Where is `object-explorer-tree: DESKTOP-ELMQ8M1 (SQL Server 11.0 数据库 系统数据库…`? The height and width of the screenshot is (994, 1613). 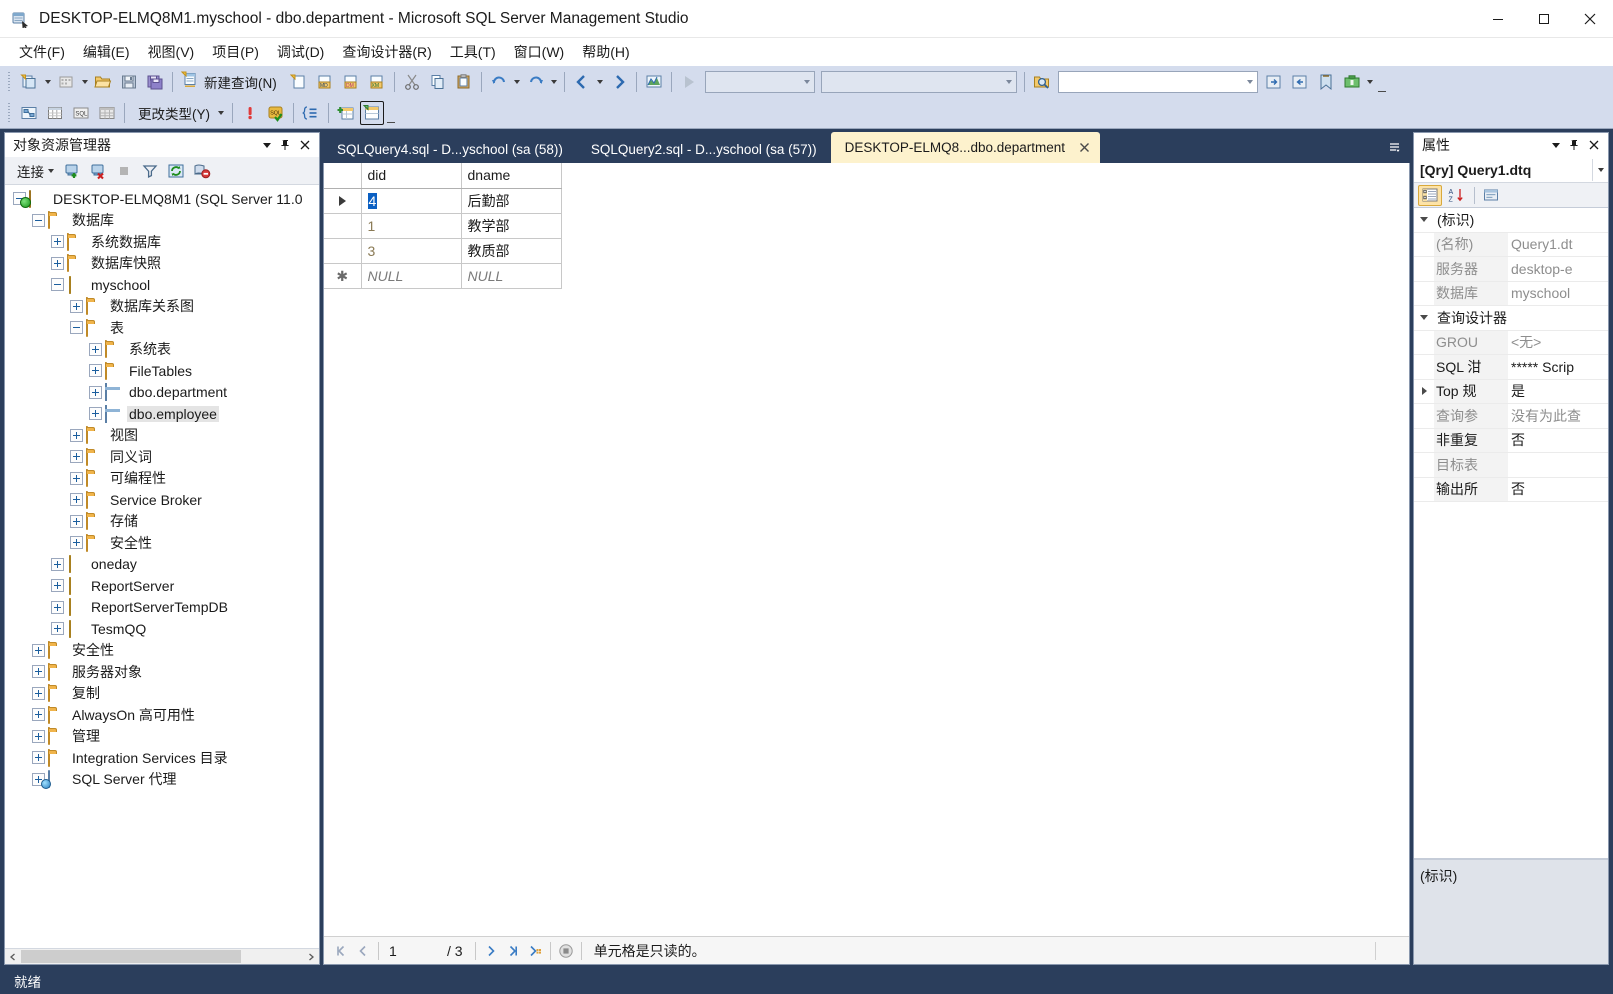 object-explorer-tree: DESKTOP-ELMQ8M1 (SQL Server 11.0 数据库 系统数据库… is located at coordinates (162, 566).